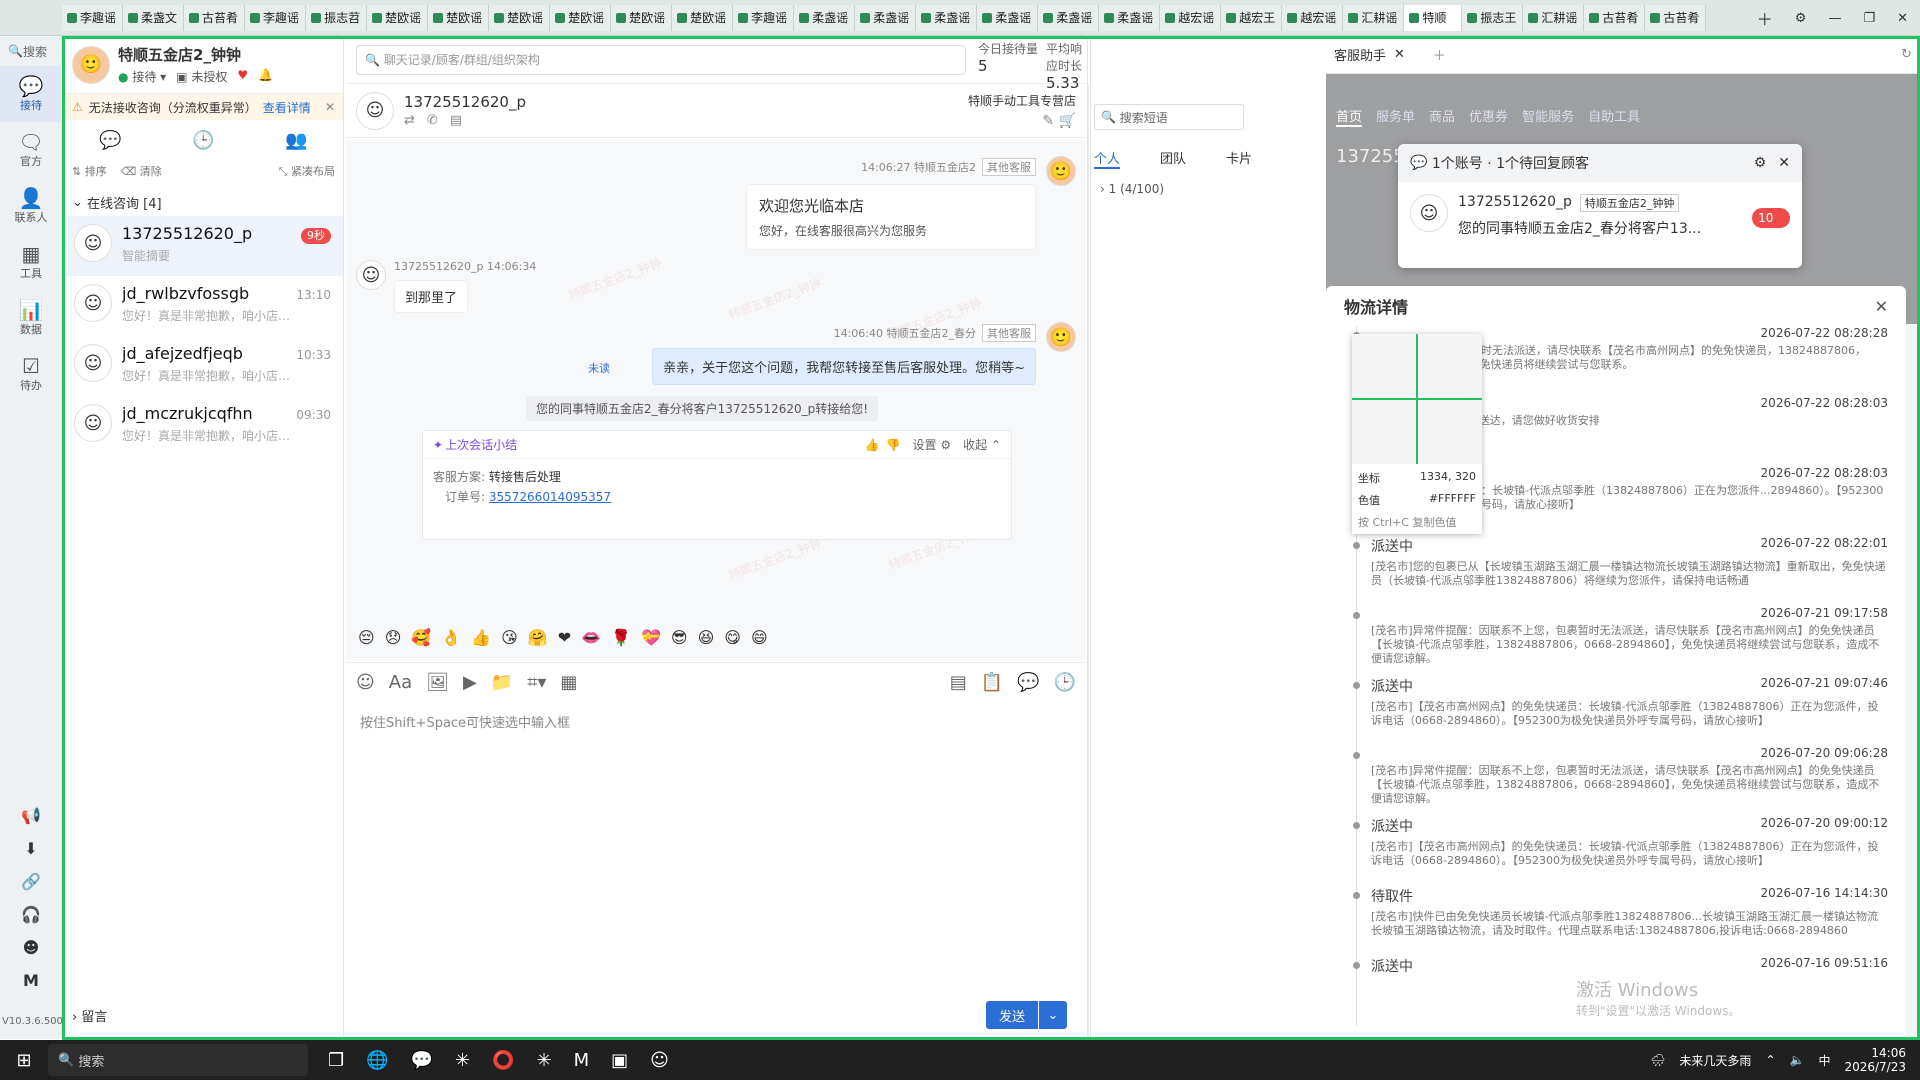  I want to click on clear-button: ⌫ 清除, so click(141, 171).